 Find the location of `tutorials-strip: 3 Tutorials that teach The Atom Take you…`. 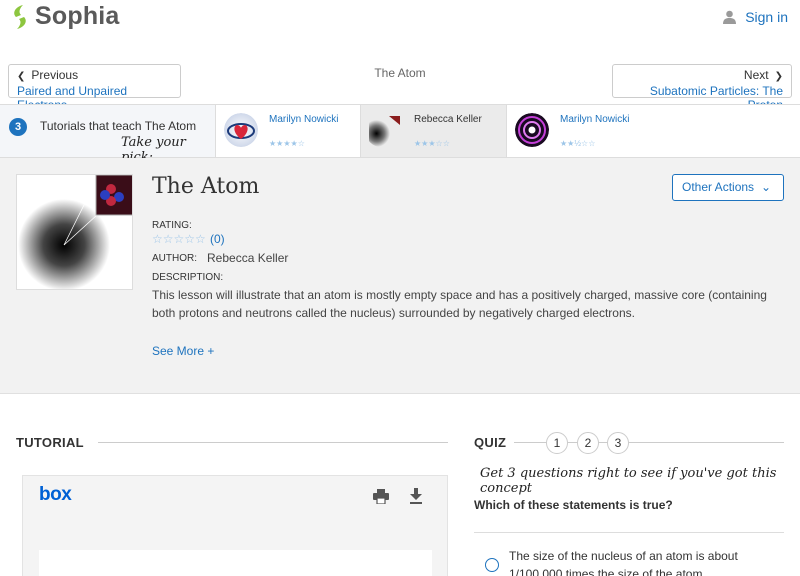

tutorials-strip: 3 Tutorials that teach The Atom Take you… is located at coordinates (400, 134).